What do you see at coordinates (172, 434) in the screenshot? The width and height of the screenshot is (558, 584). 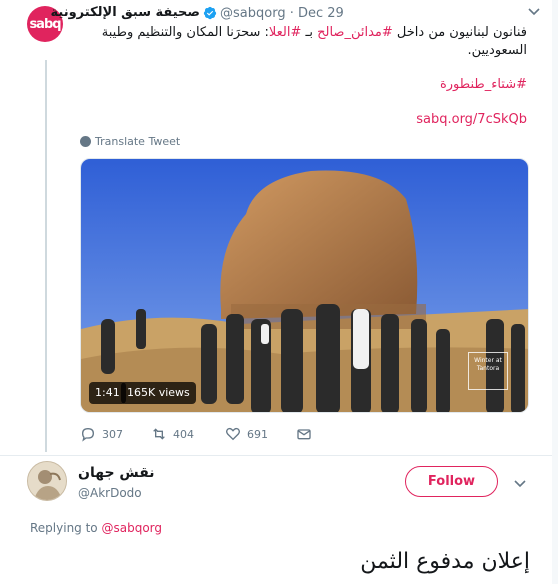 I see `retweet-button: 404` at bounding box center [172, 434].